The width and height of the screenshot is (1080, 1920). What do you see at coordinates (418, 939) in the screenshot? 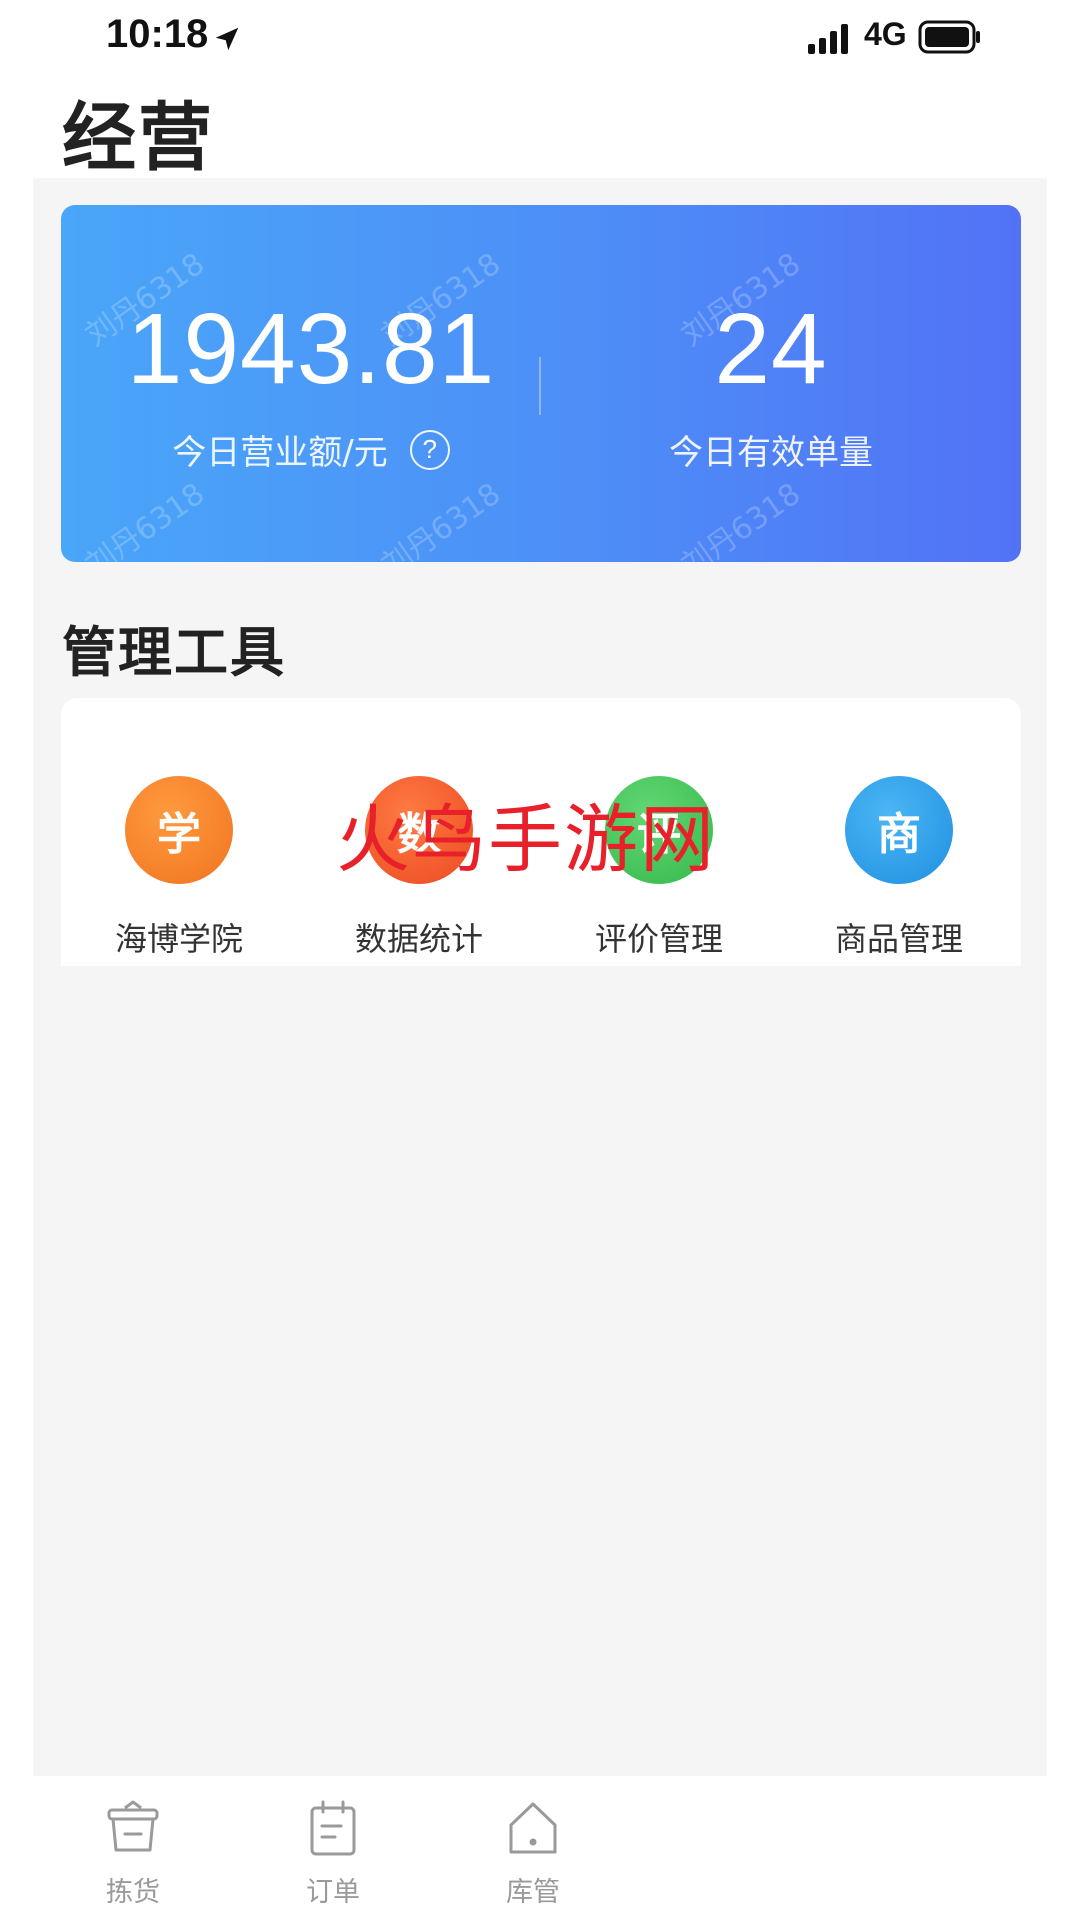
I see `tool-label: 数据统计` at bounding box center [418, 939].